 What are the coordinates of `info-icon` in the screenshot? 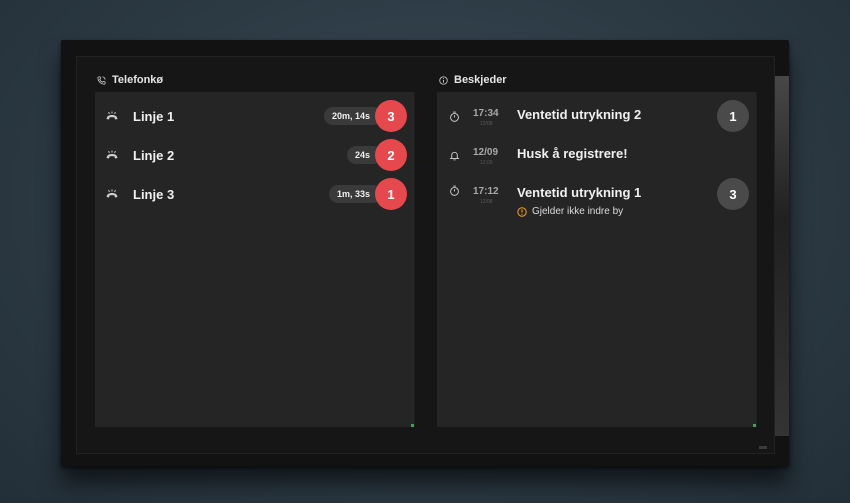 It's located at (443, 80).